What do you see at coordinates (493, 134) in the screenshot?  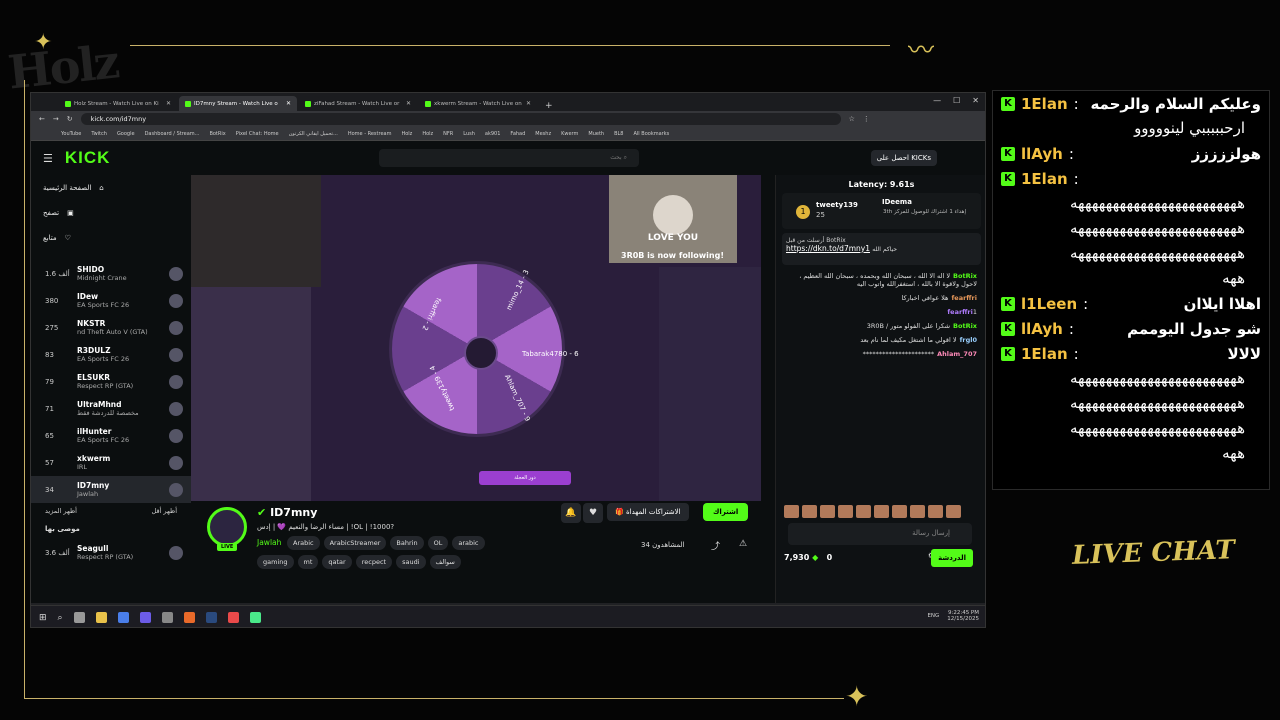 I see `bookmark-item: ak901` at bounding box center [493, 134].